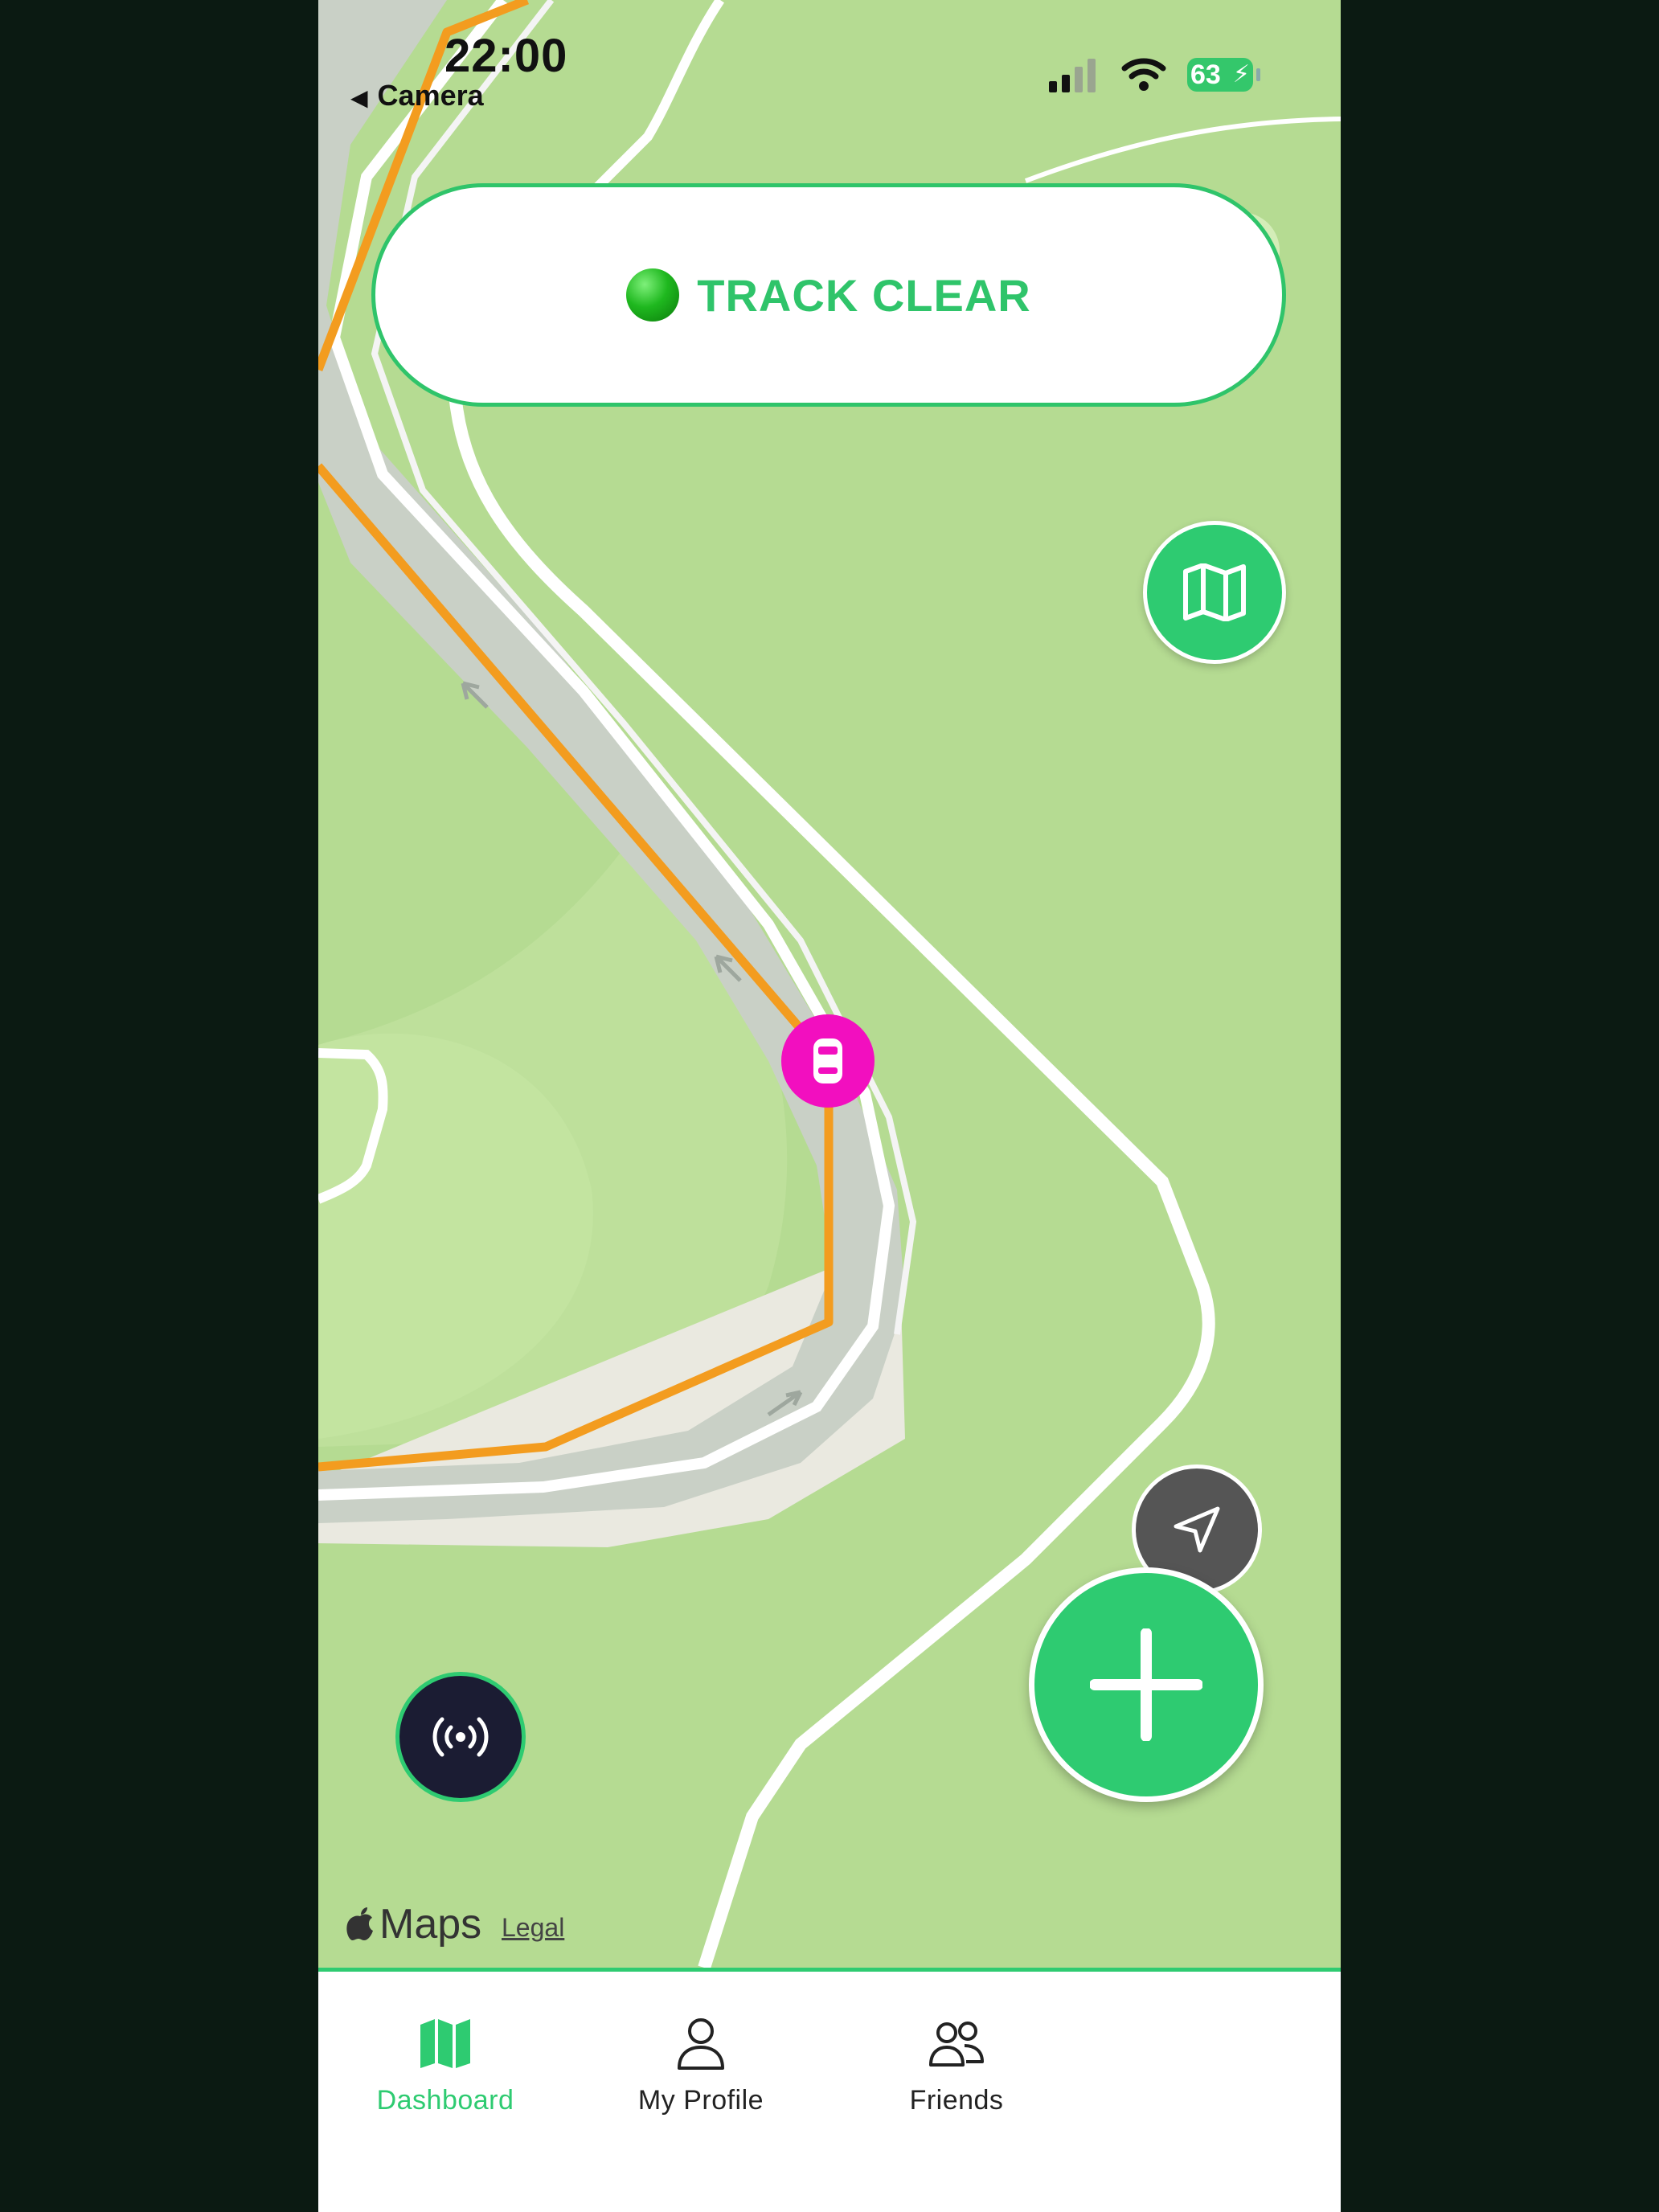 This screenshot has height=2212, width=1659. I want to click on track-status-text: TRACK CLEAR, so click(864, 295).